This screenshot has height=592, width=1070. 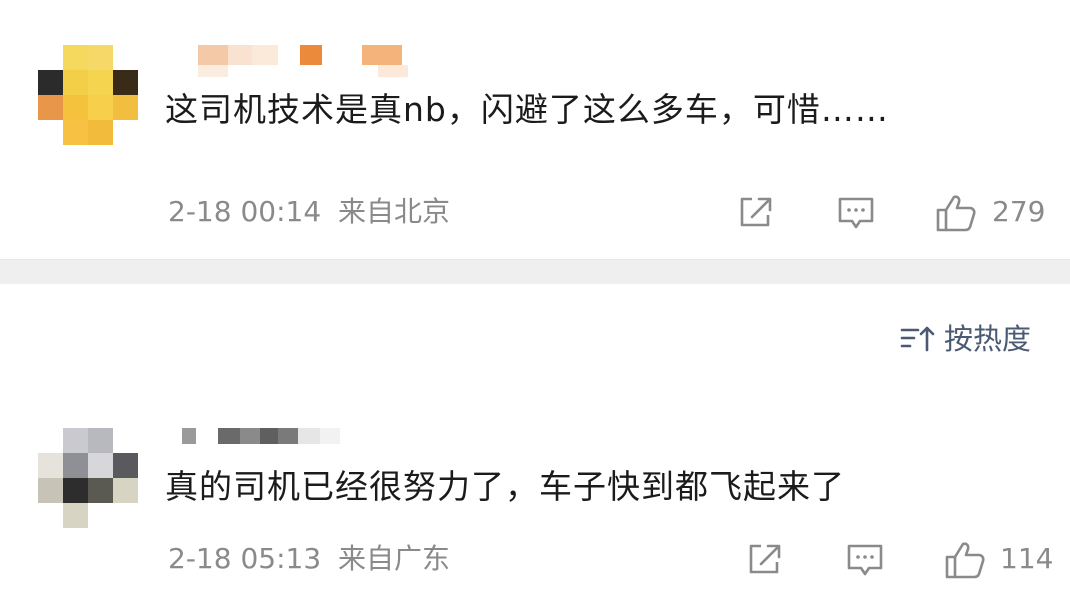 I want to click on like-count: 279, so click(x=1019, y=211).